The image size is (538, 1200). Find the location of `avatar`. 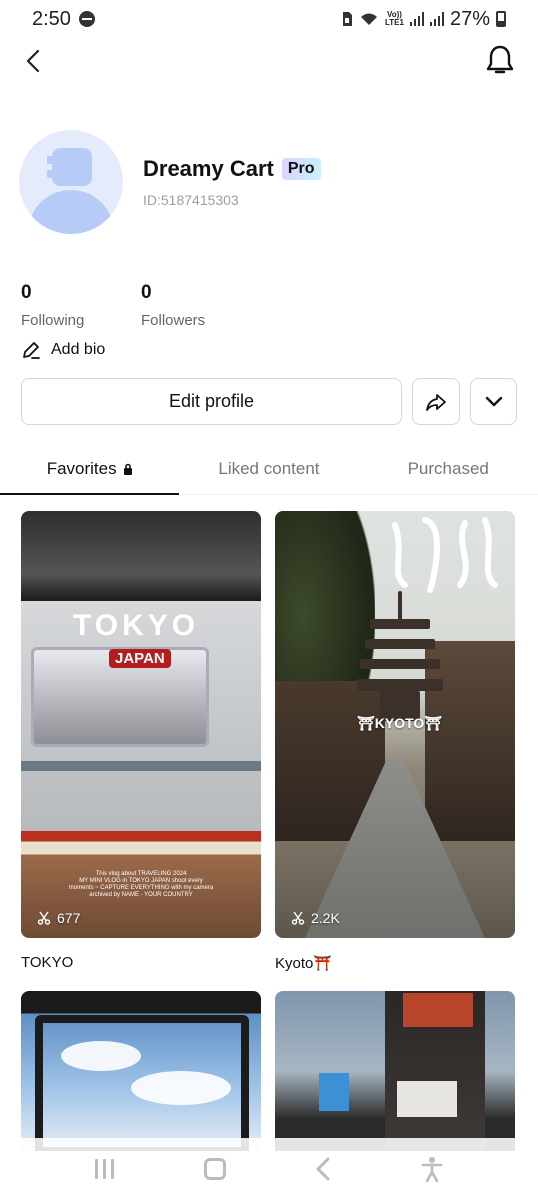

avatar is located at coordinates (71, 182).